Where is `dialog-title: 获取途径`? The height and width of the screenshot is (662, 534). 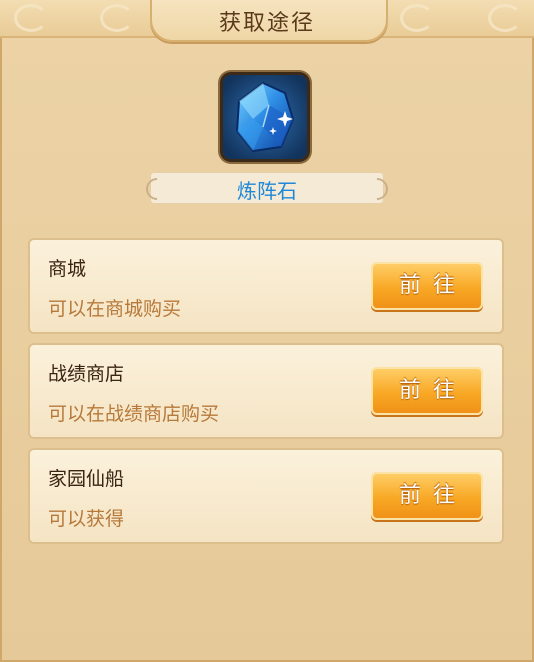
dialog-title: 获取途径 is located at coordinates (266, 23).